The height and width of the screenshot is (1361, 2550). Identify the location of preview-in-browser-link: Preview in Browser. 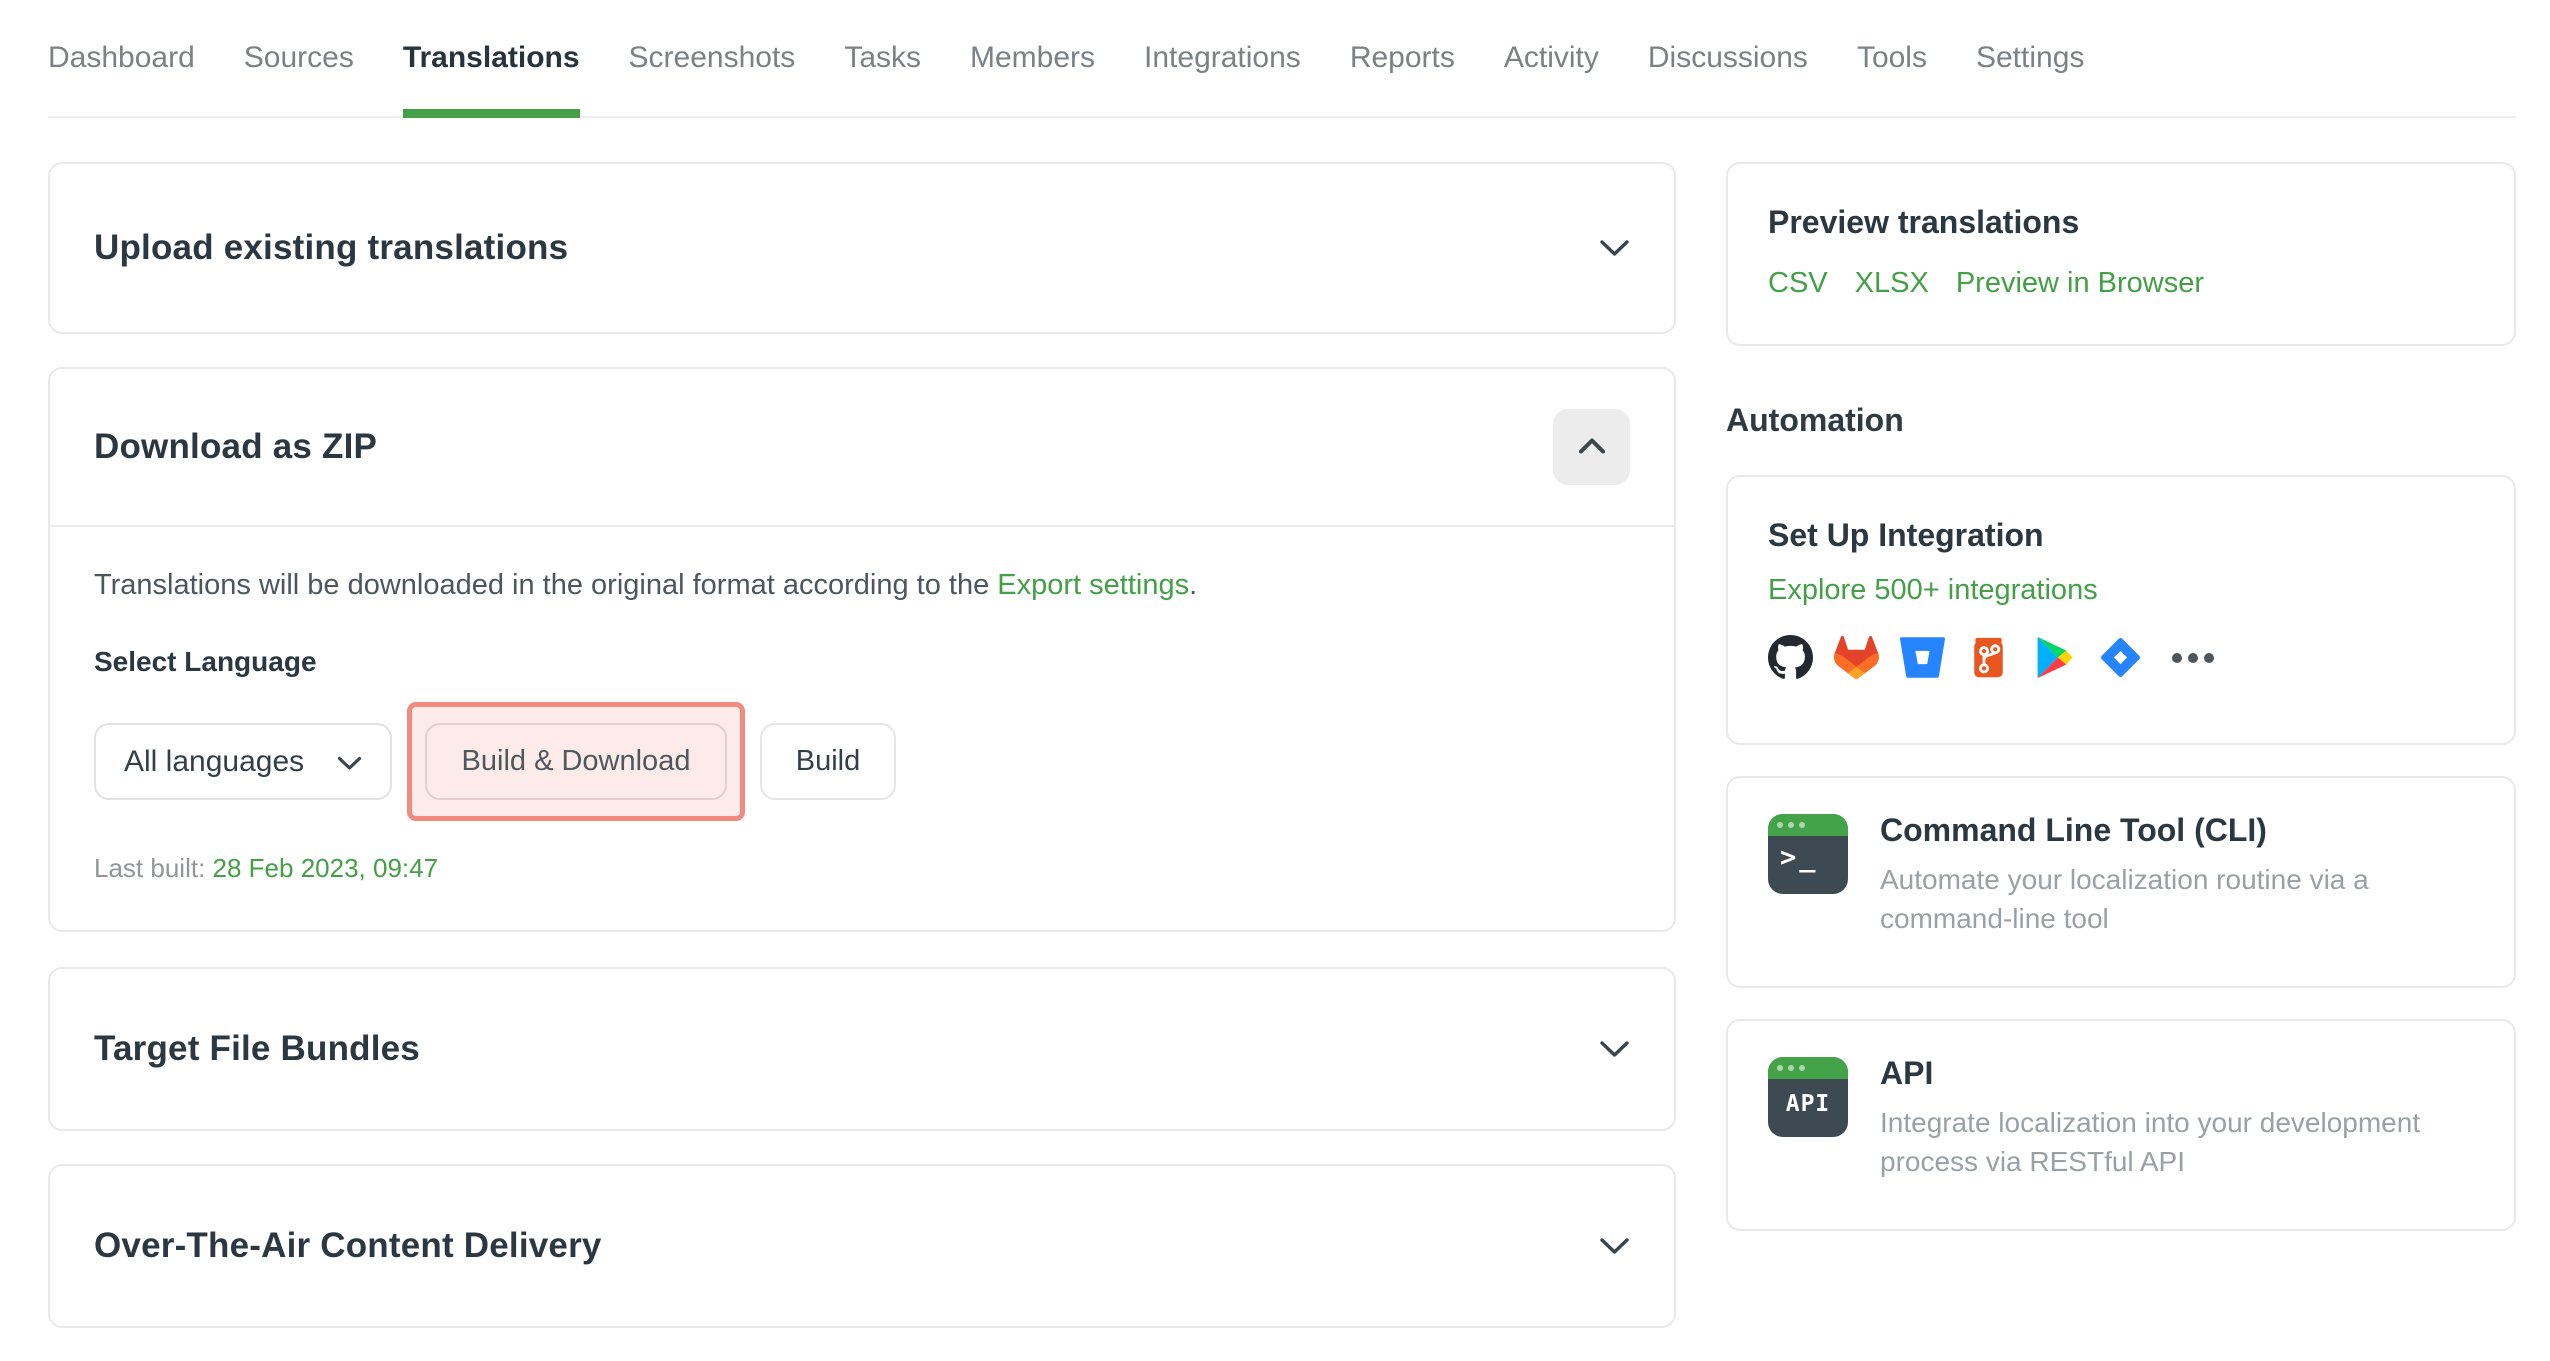
(2080, 283).